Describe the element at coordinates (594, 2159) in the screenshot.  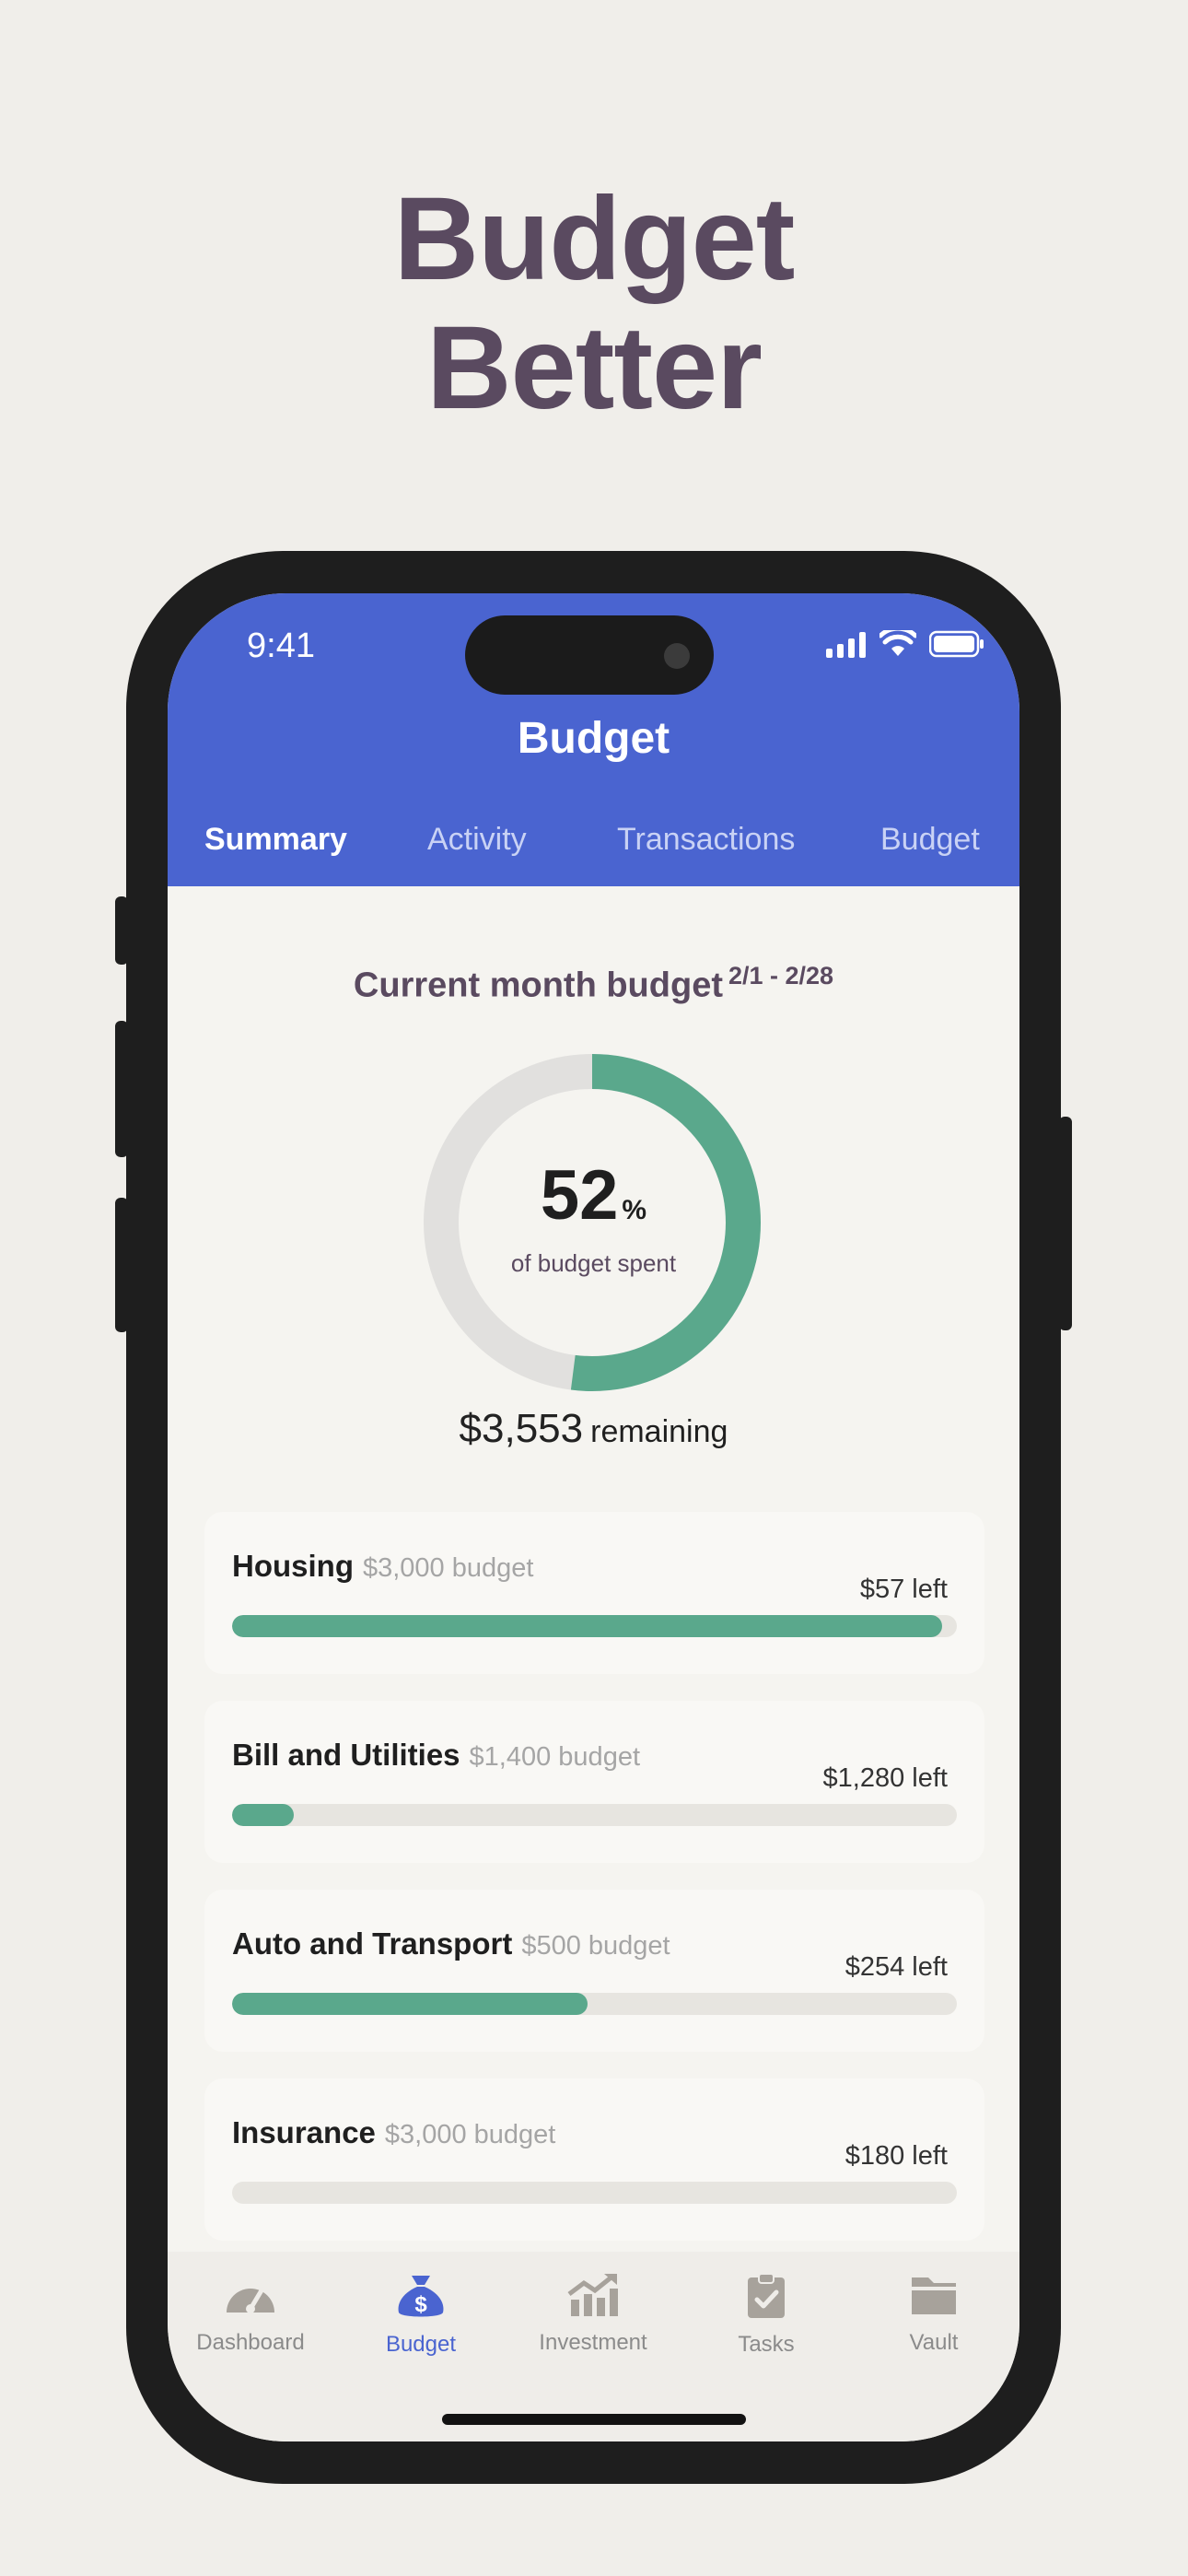
I see `category-card-insurance: Insurance $3,000 budget $180 left` at that location.